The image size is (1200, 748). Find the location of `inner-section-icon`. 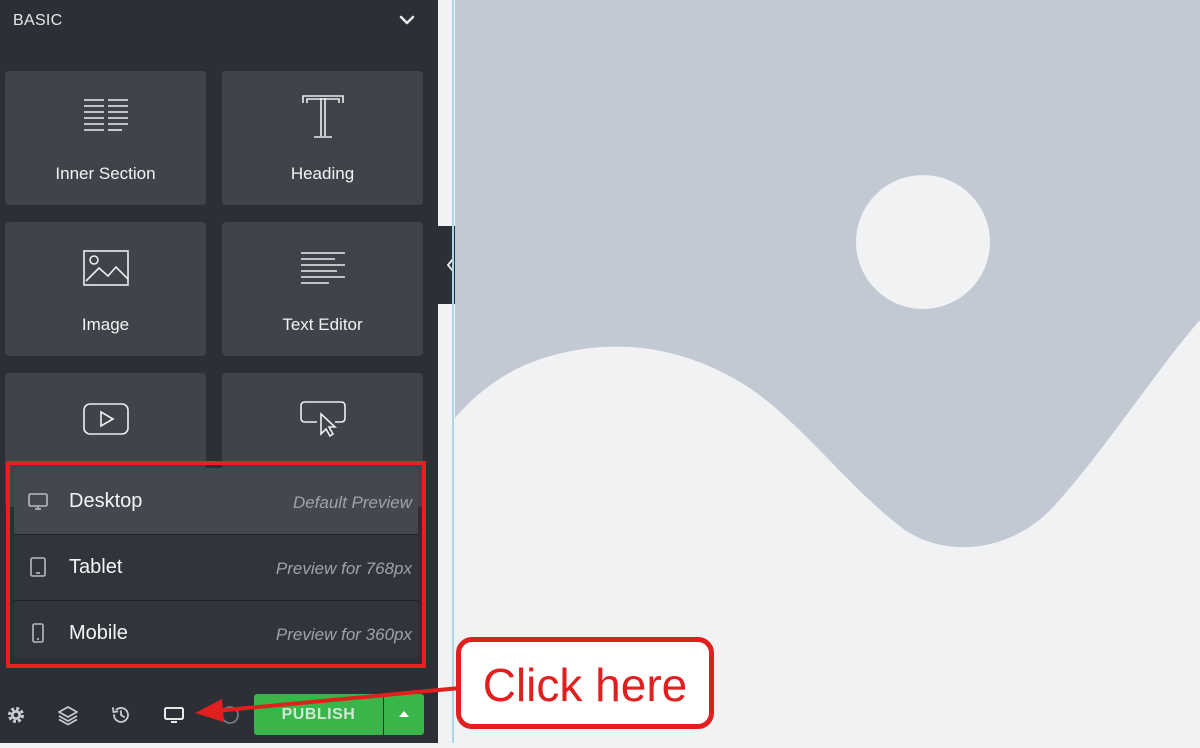

inner-section-icon is located at coordinates (106, 117).